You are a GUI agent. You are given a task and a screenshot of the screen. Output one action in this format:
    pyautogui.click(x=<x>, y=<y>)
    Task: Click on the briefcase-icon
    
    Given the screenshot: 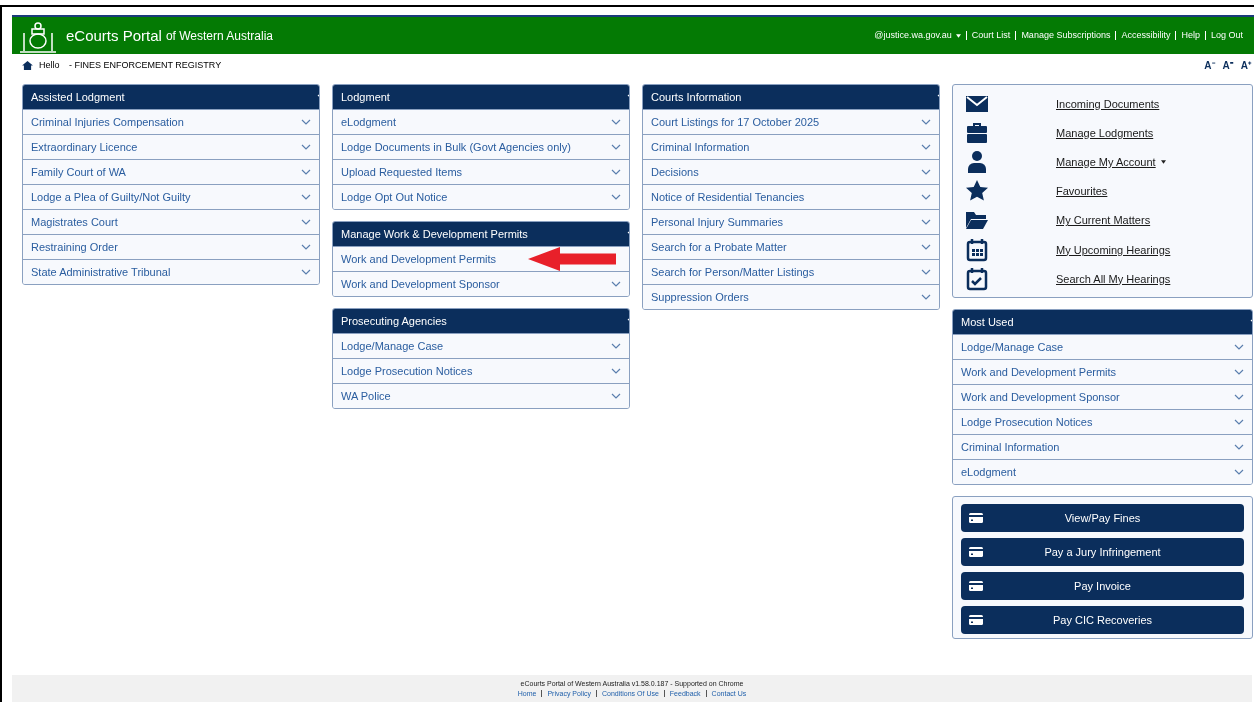 What is the action you would take?
    pyautogui.click(x=977, y=132)
    